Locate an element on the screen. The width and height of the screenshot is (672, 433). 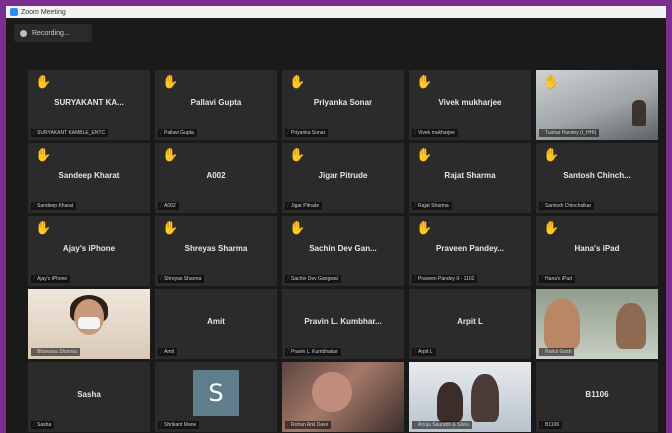
participant-caption-text: Shrikant Mane is located at coordinates (180, 425).